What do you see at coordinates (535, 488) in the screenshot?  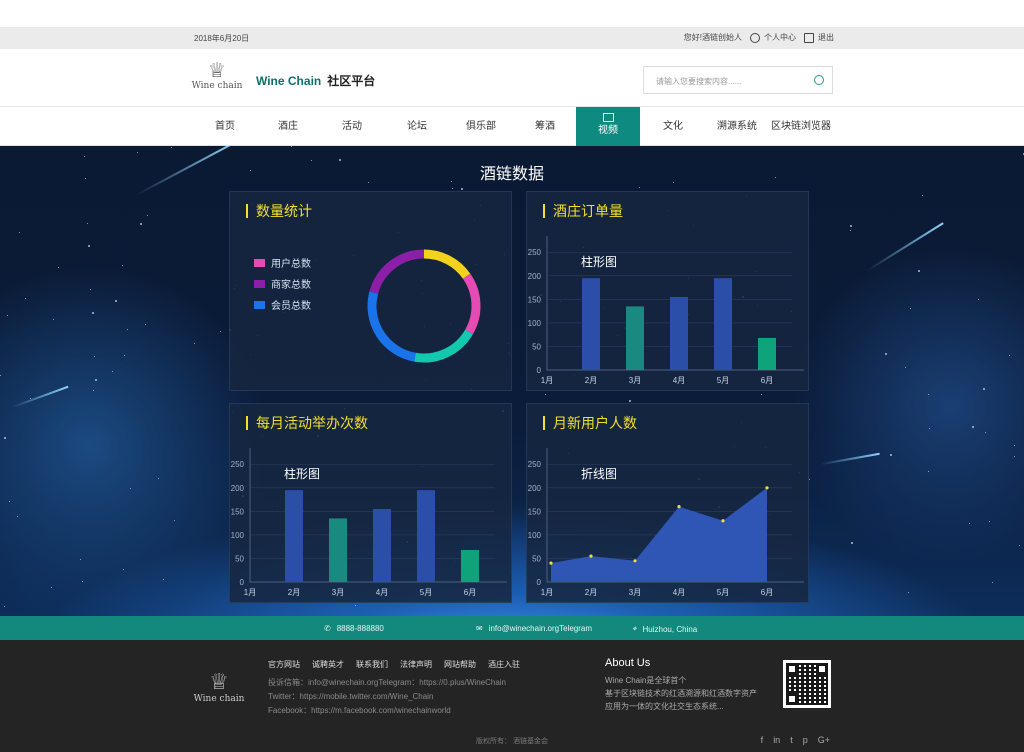 I see `y-tick-label: 200` at bounding box center [535, 488].